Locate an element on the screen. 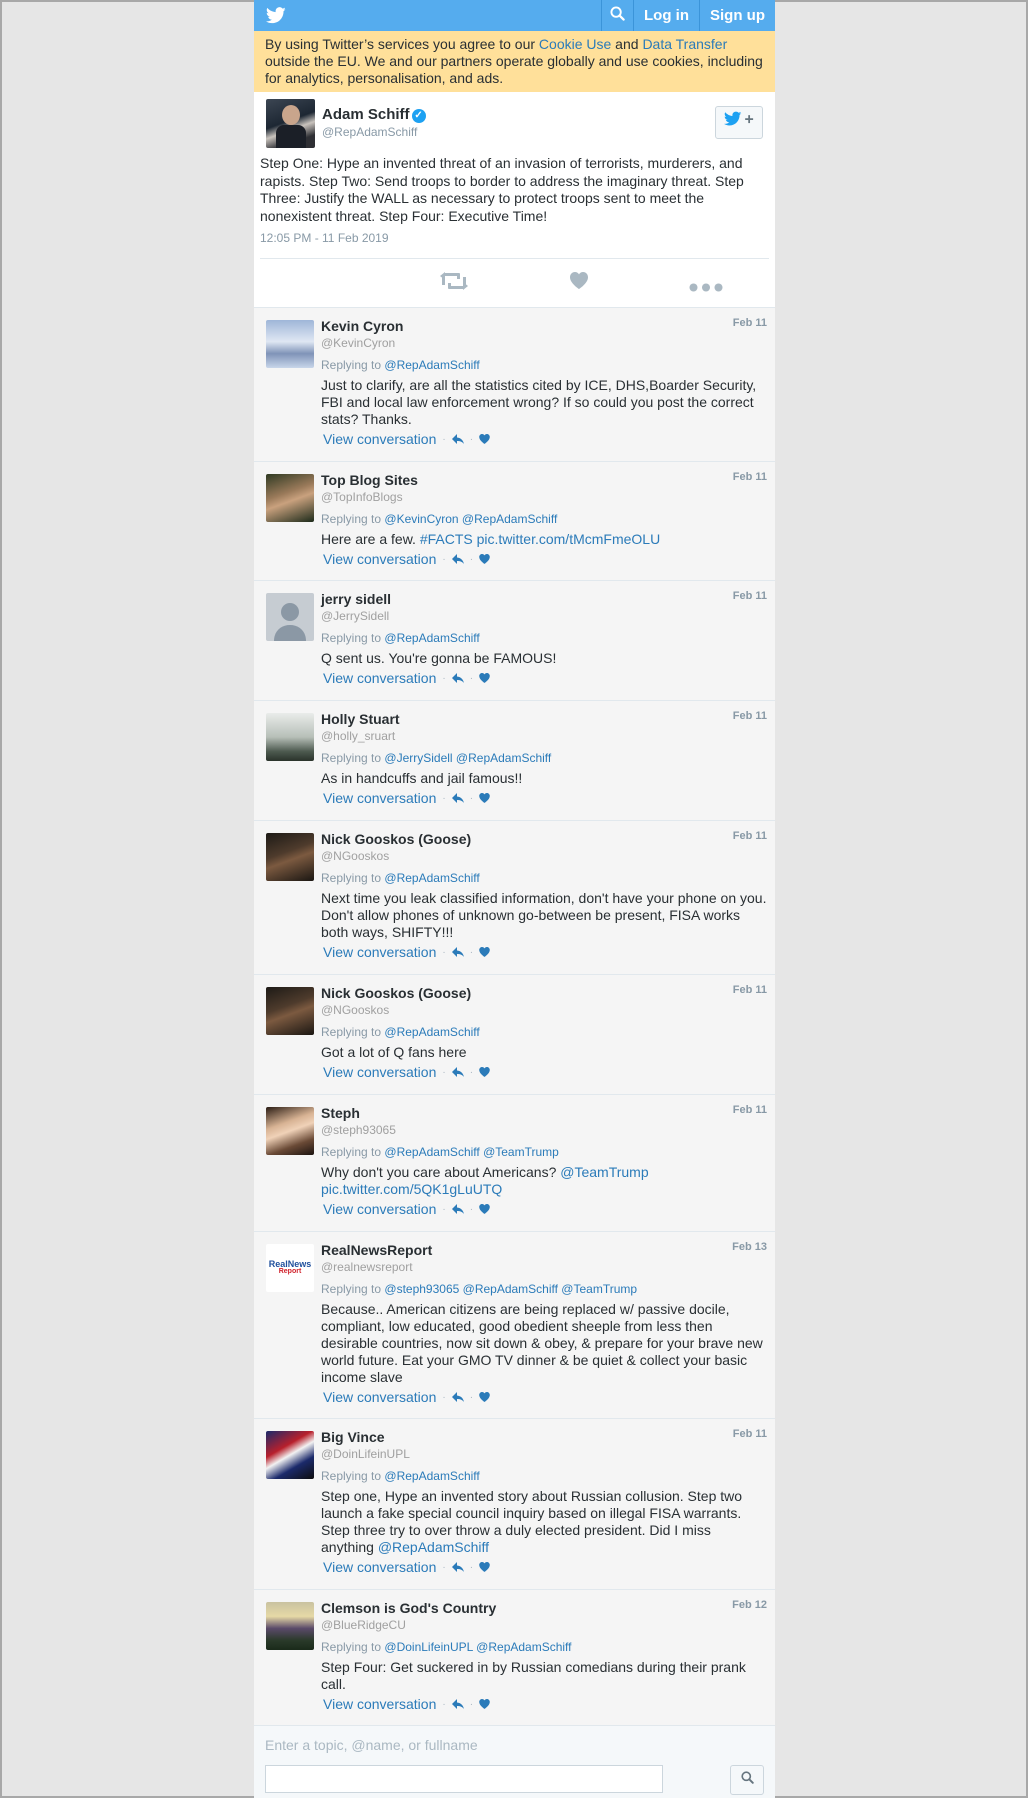 This screenshot has height=1798, width=1028. reply-name: Holly Stuart is located at coordinates (544, 719).